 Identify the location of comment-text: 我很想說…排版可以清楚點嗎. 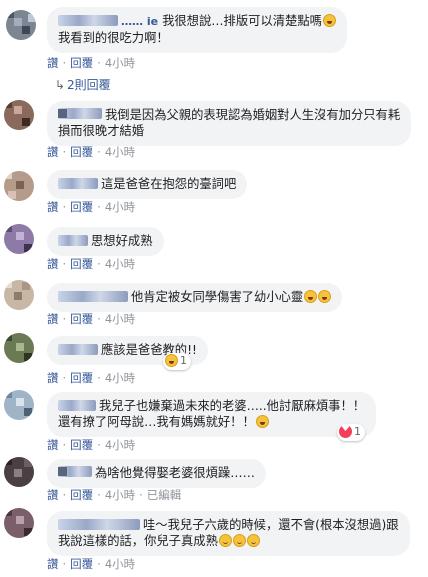
(242, 21).